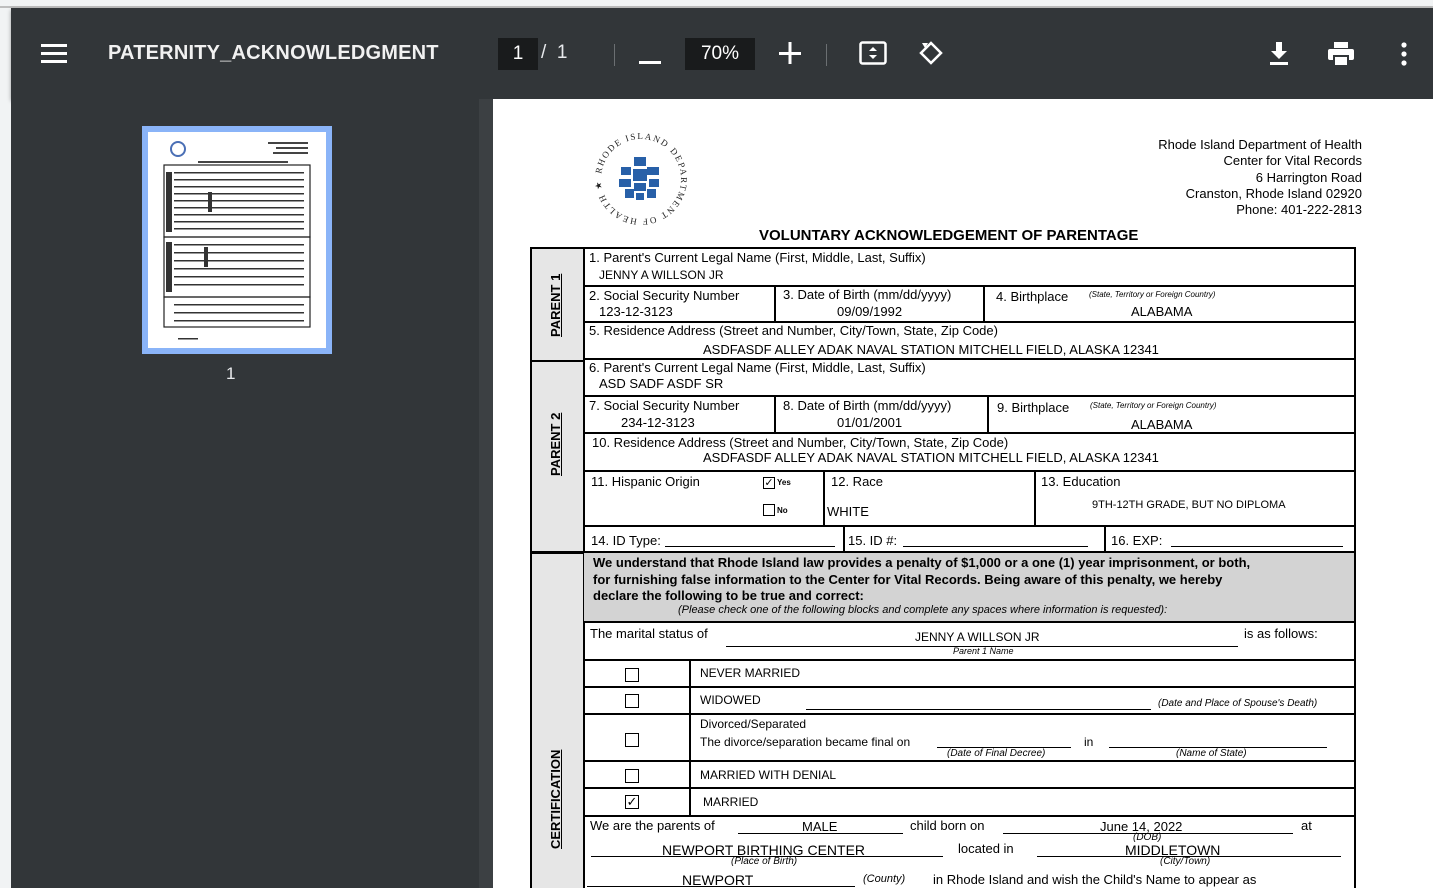 This screenshot has height=888, width=1433. Describe the element at coordinates (1279, 53) in the screenshot. I see `download-icon` at that location.